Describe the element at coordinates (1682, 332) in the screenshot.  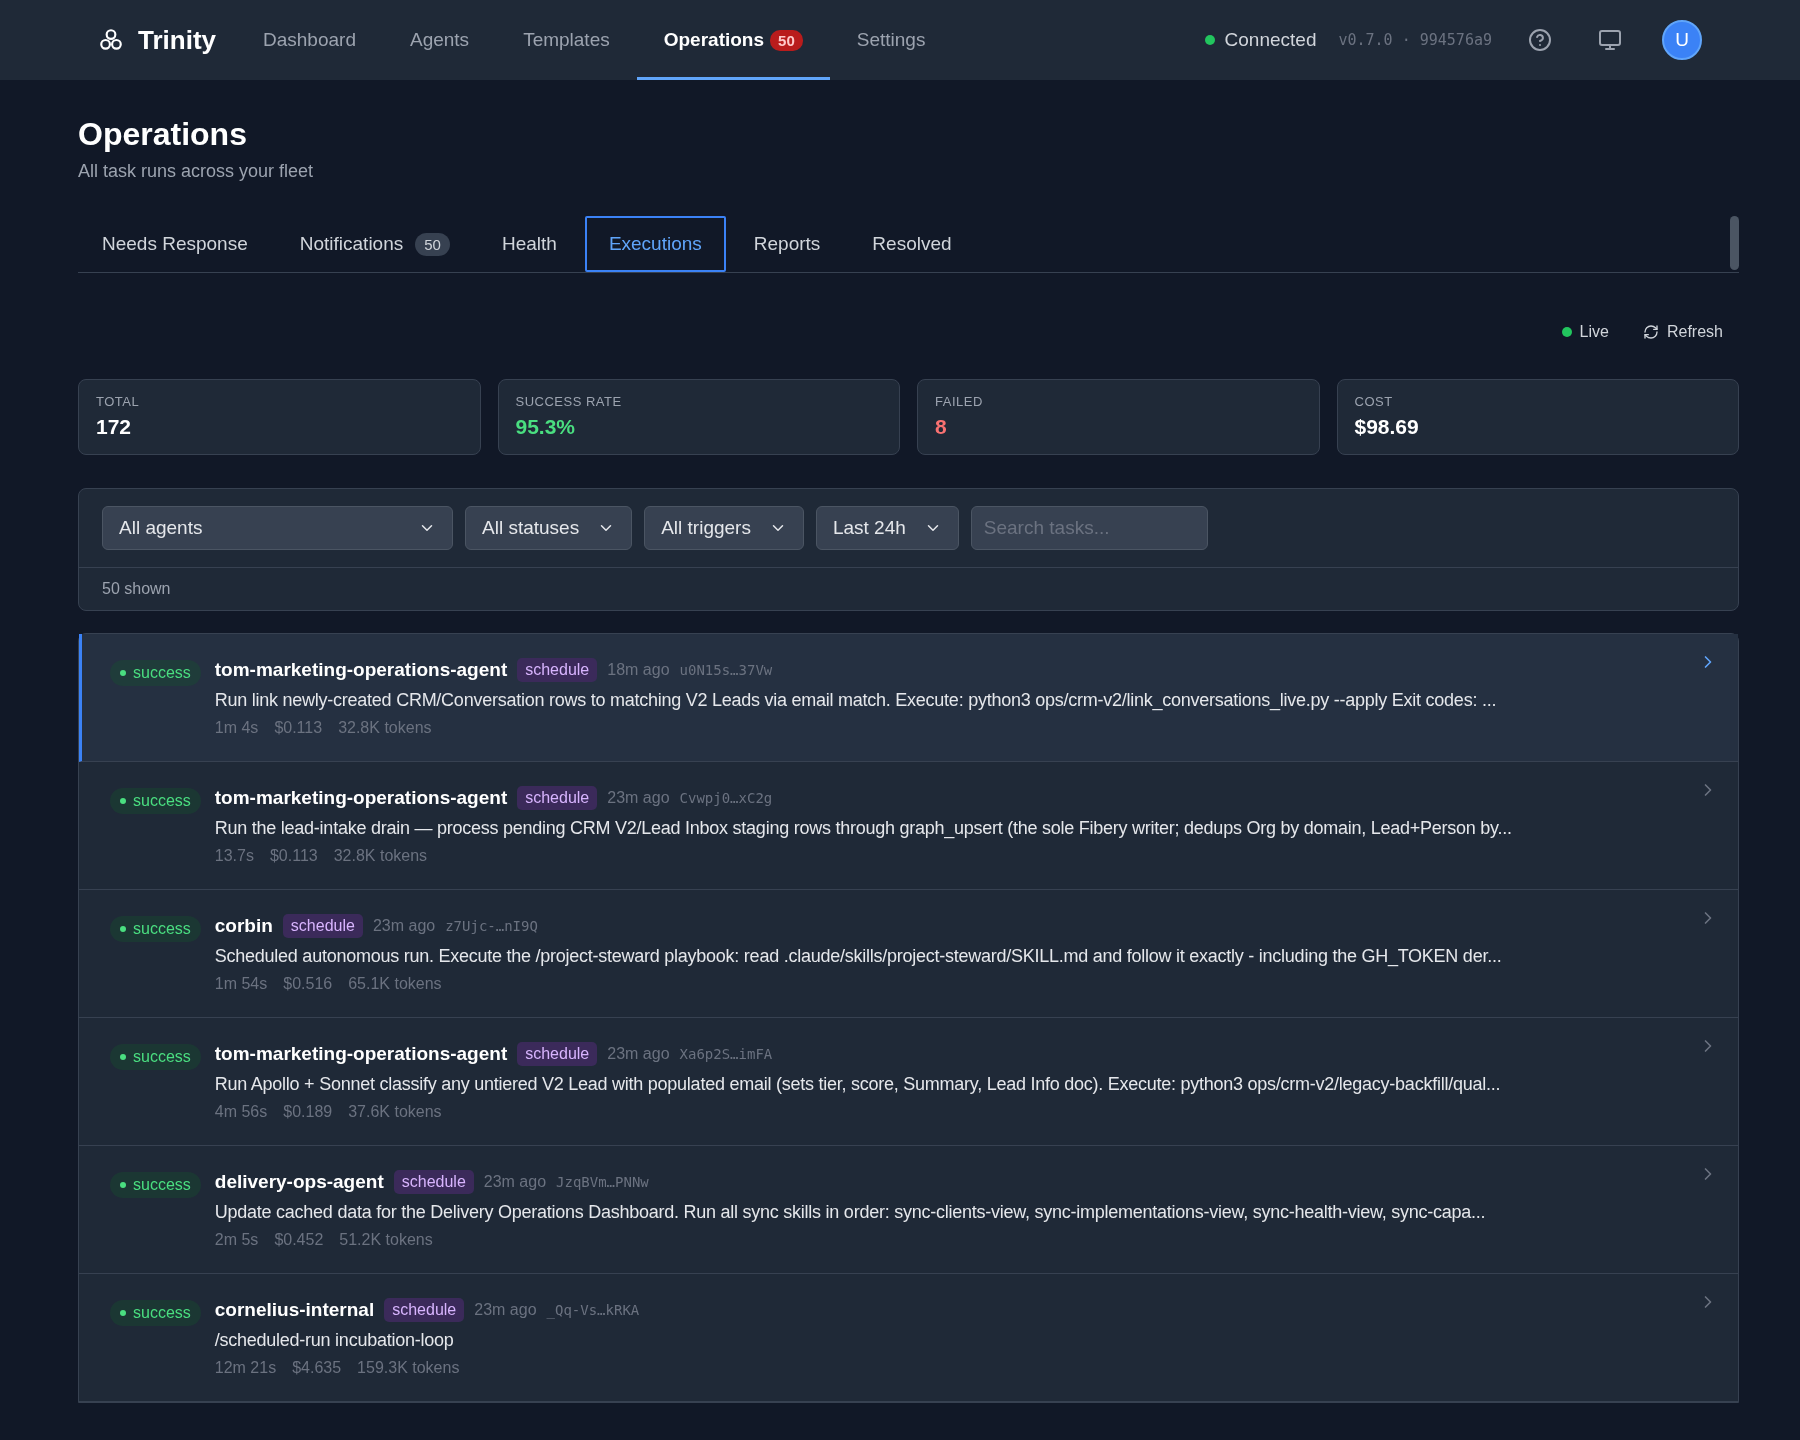
I see `refresh-button: Refresh` at that location.